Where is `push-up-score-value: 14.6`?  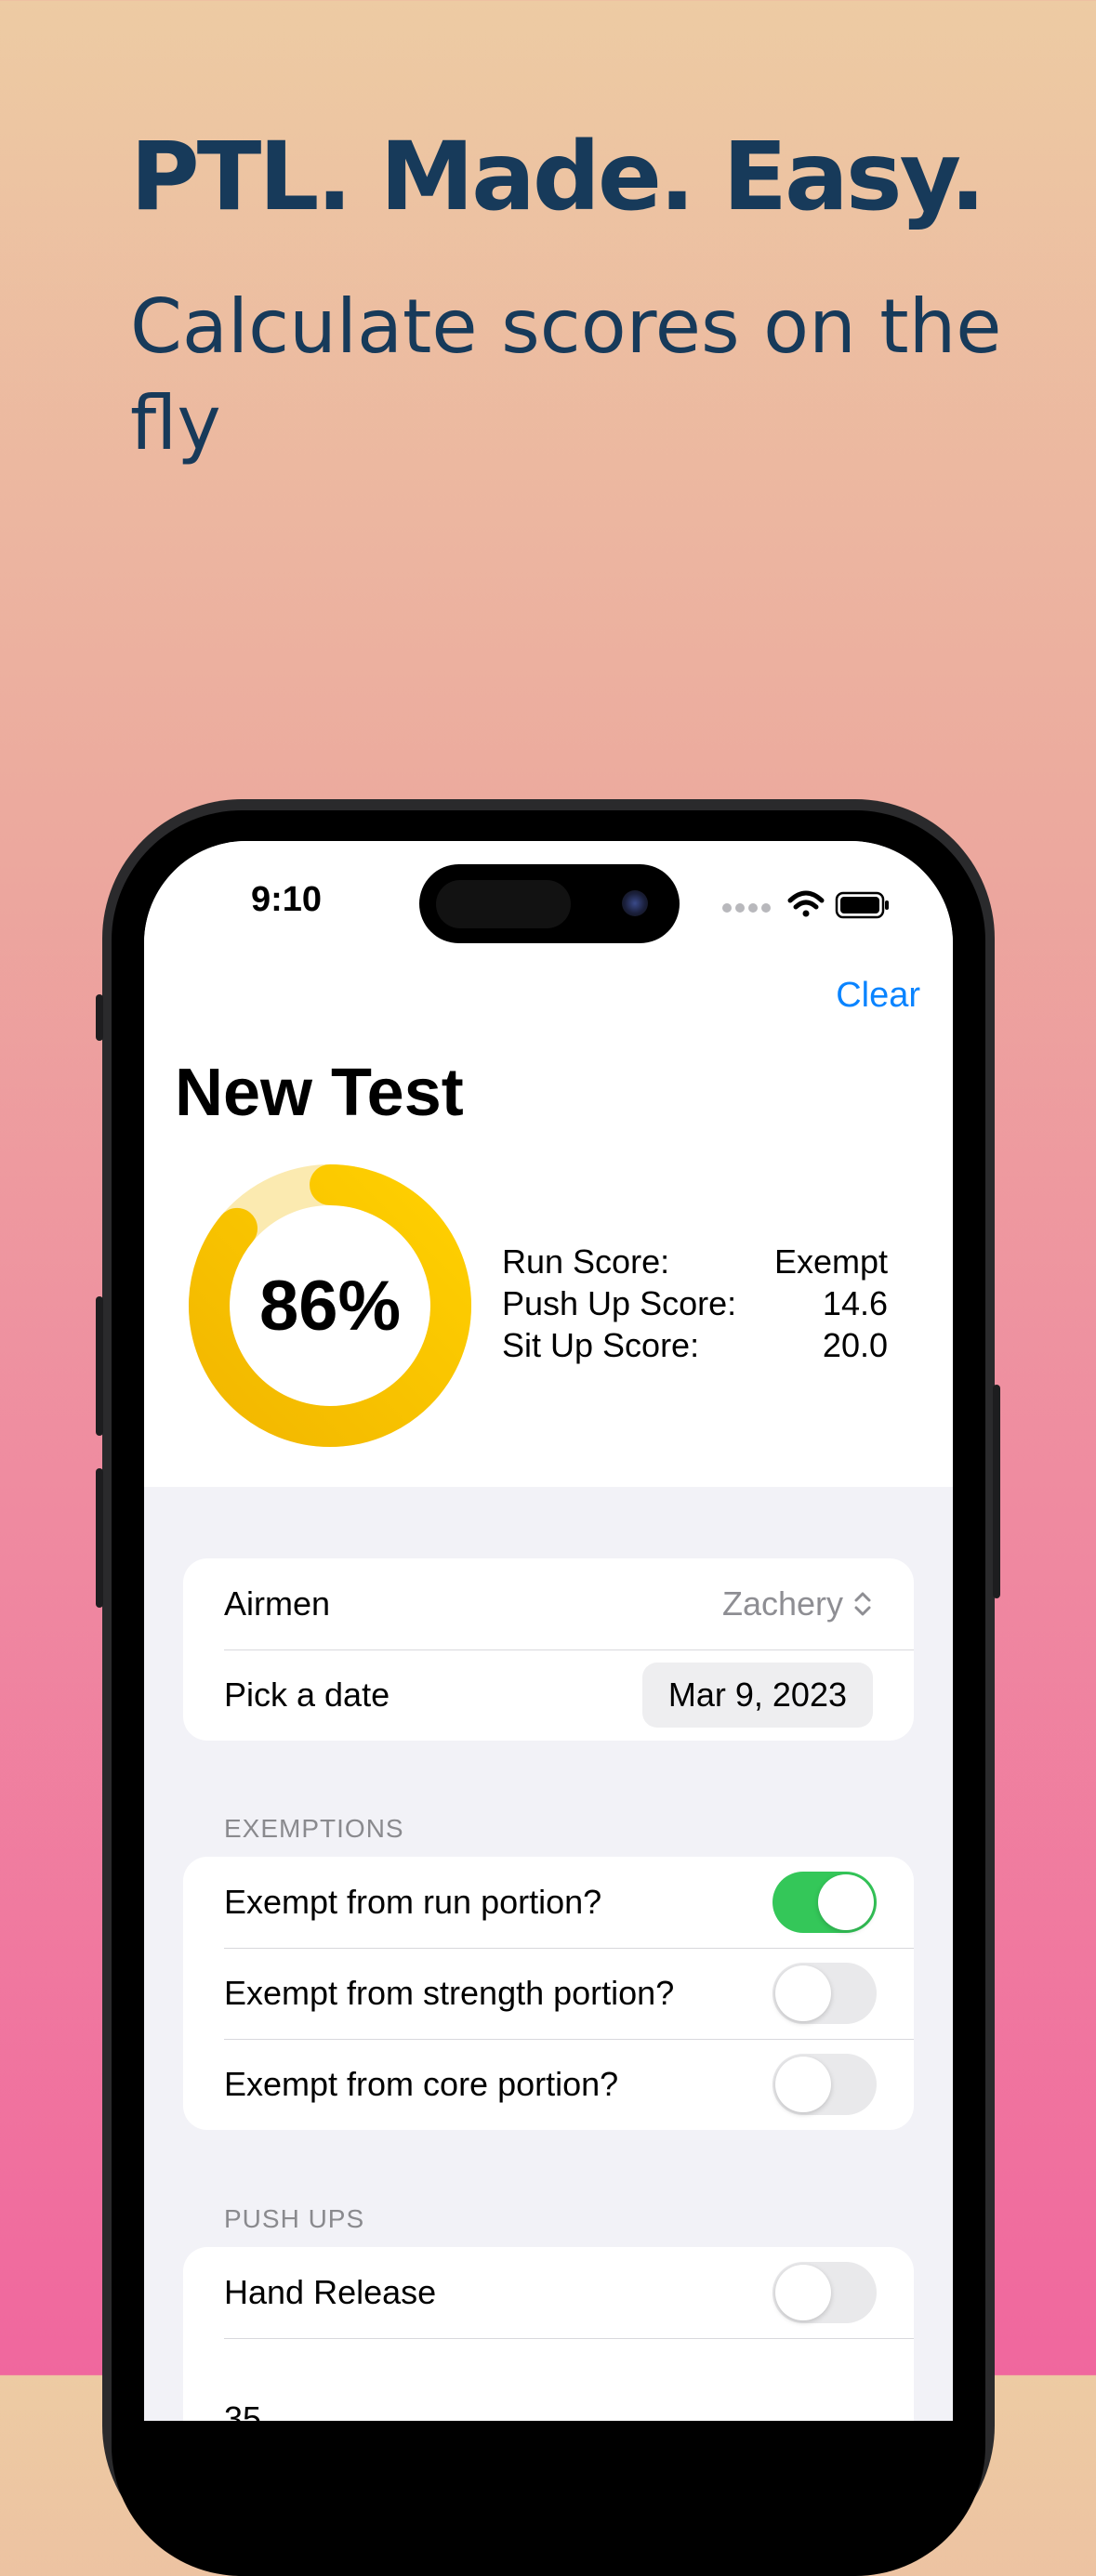 push-up-score-value: 14.6 is located at coordinates (855, 1303).